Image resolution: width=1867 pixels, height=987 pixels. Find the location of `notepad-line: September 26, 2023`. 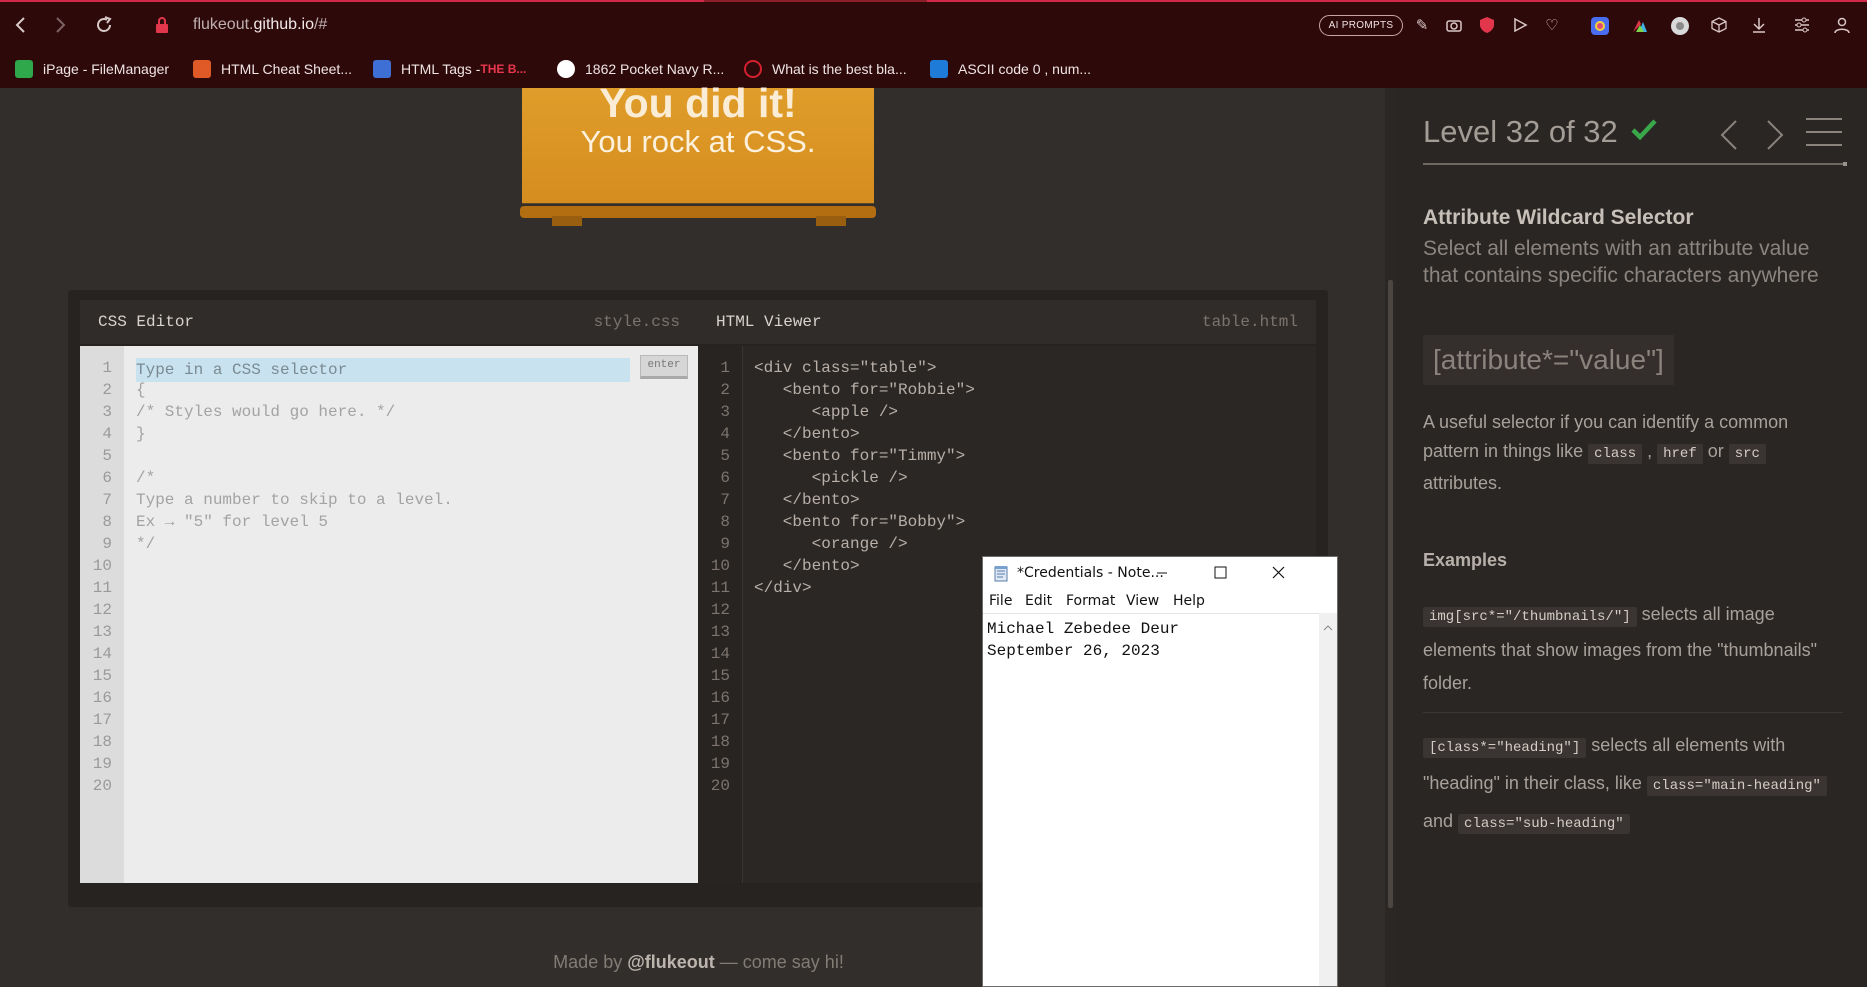

notepad-line: September 26, 2023 is located at coordinates (1073, 651).